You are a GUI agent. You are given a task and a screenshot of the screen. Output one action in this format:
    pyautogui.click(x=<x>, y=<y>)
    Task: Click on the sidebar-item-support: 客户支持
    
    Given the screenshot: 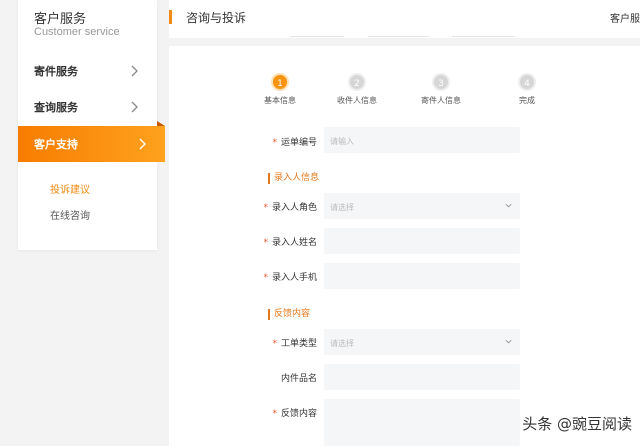 What is the action you would take?
    pyautogui.click(x=91, y=141)
    